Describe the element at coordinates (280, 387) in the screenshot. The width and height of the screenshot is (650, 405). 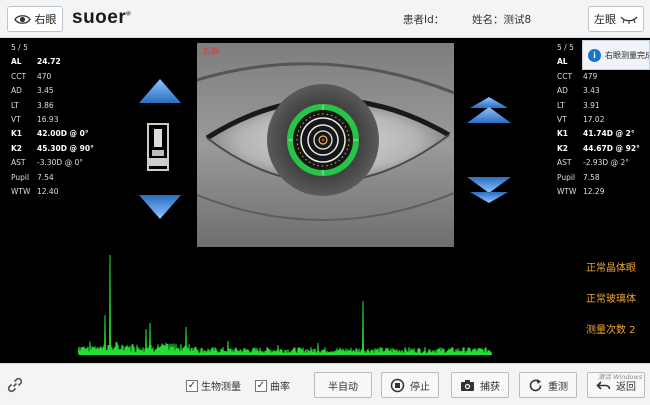
I see `curvature-label: 曲率` at that location.